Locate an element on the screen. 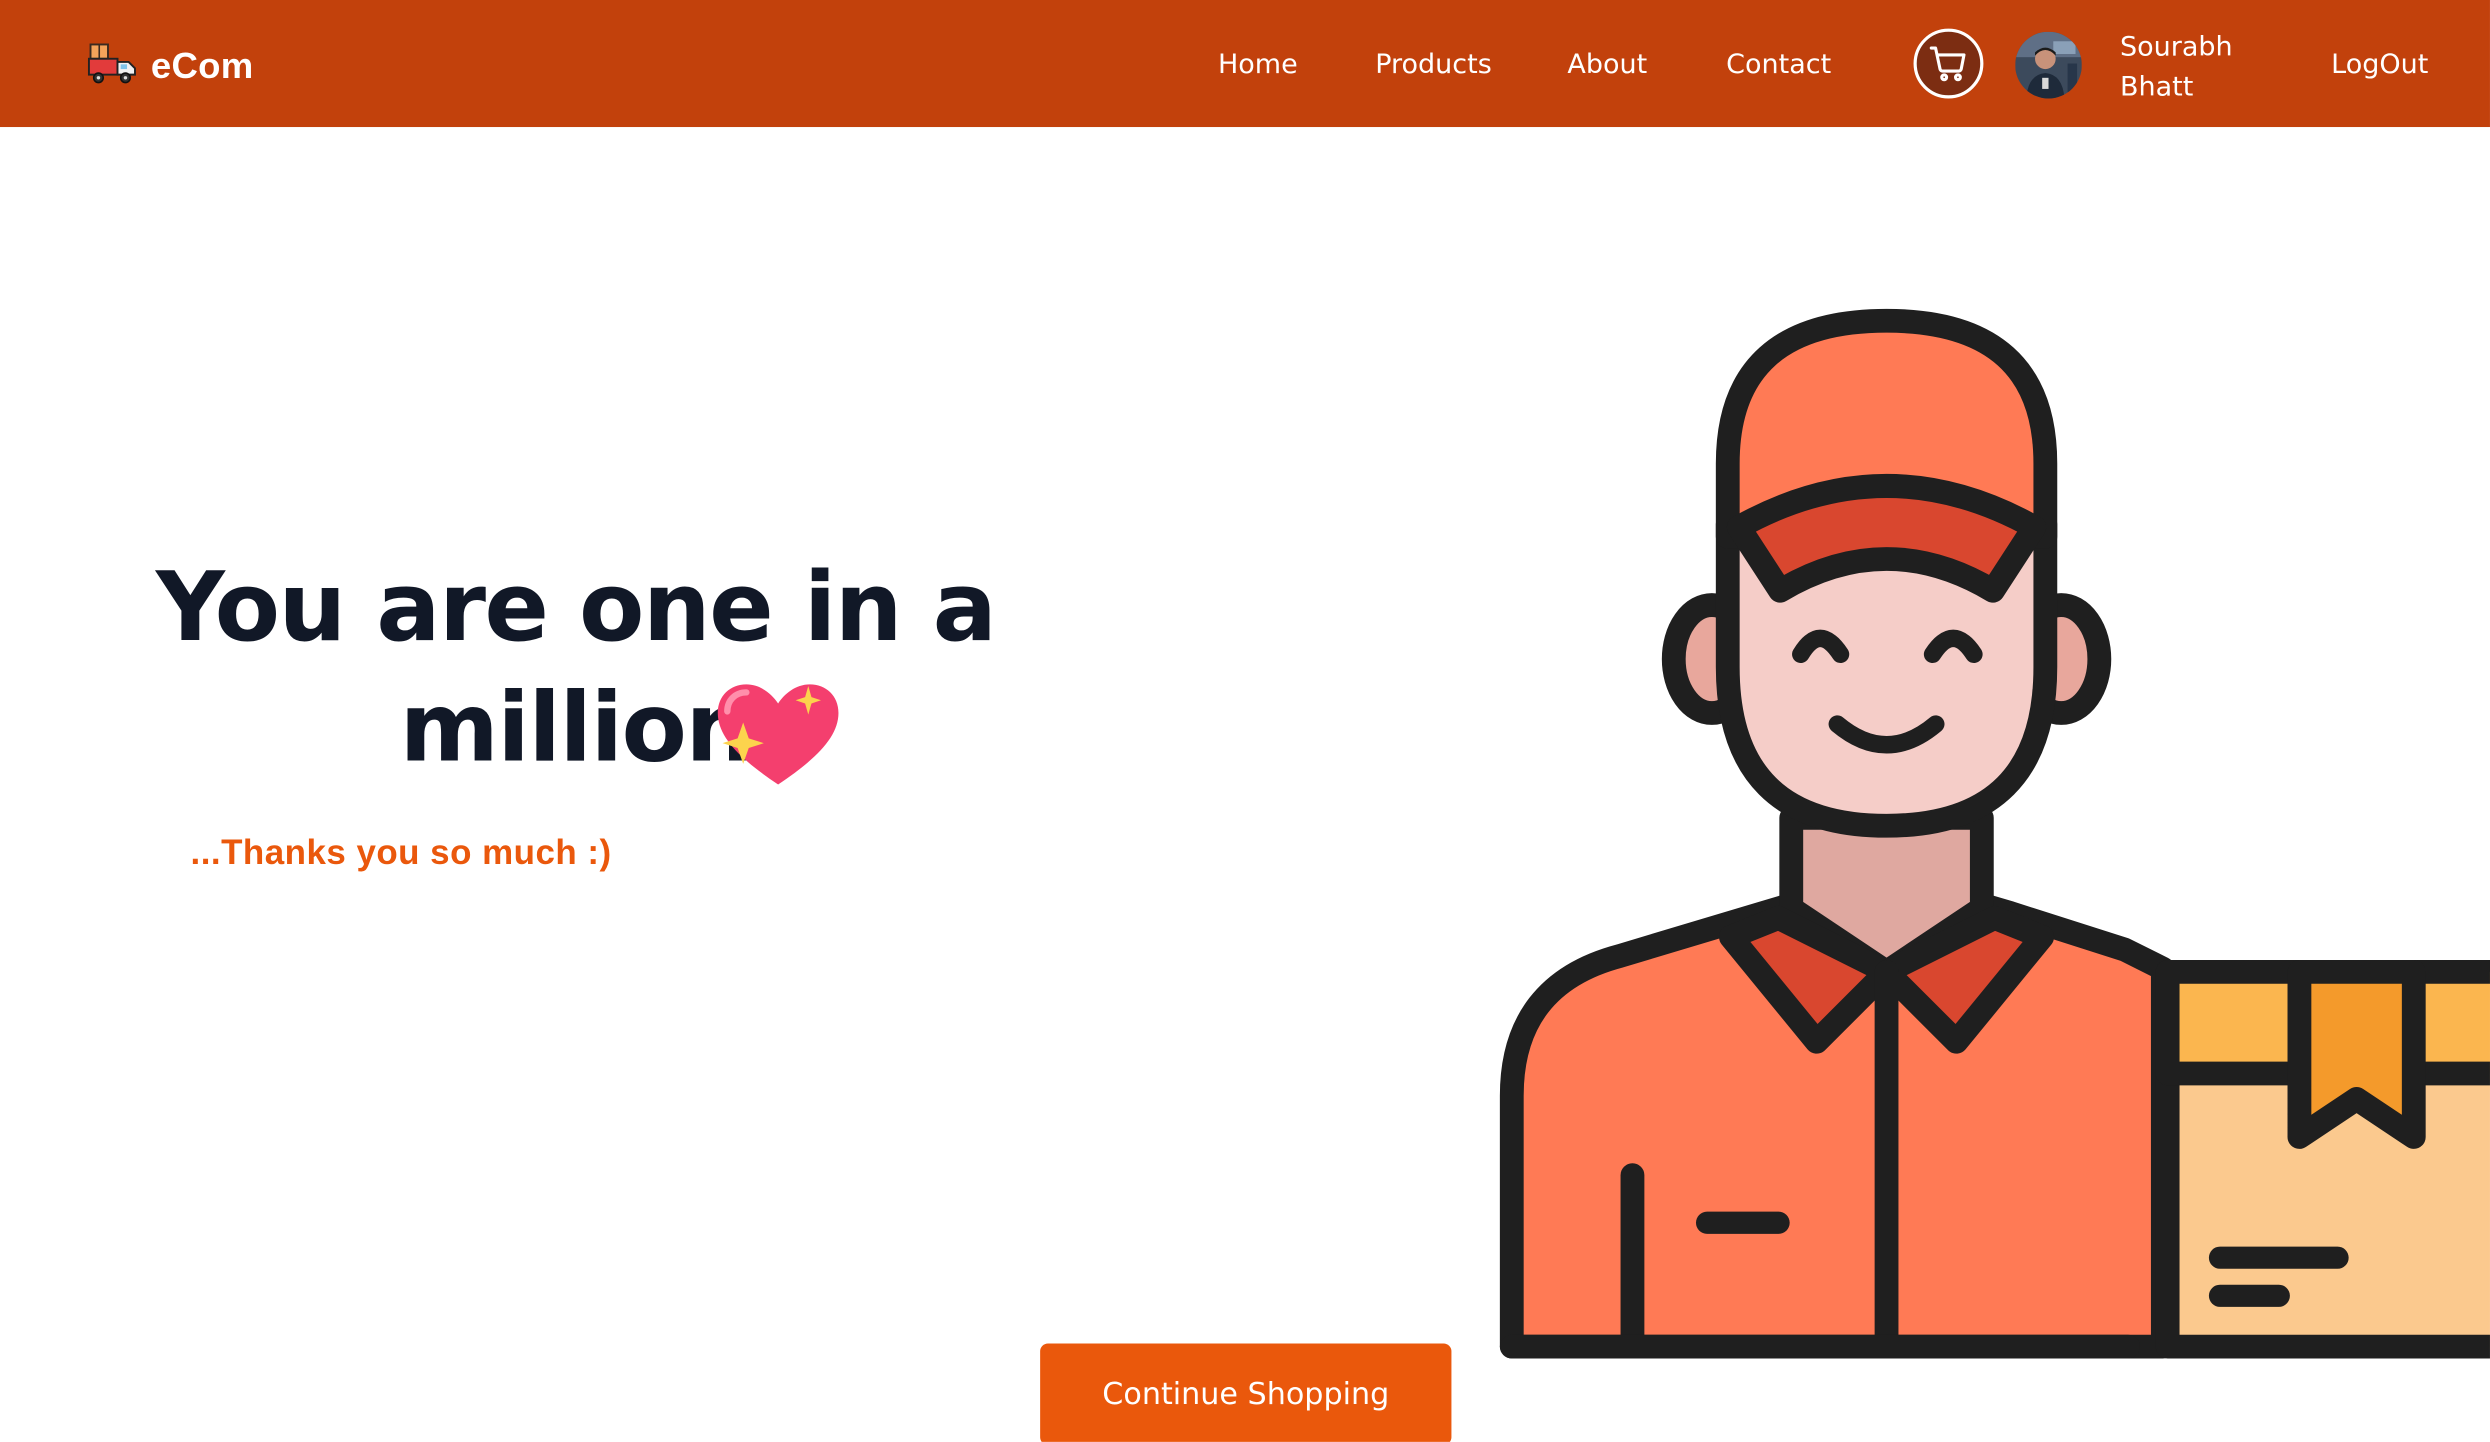 The height and width of the screenshot is (1442, 2490). brand-logo: eCom is located at coordinates (170, 65).